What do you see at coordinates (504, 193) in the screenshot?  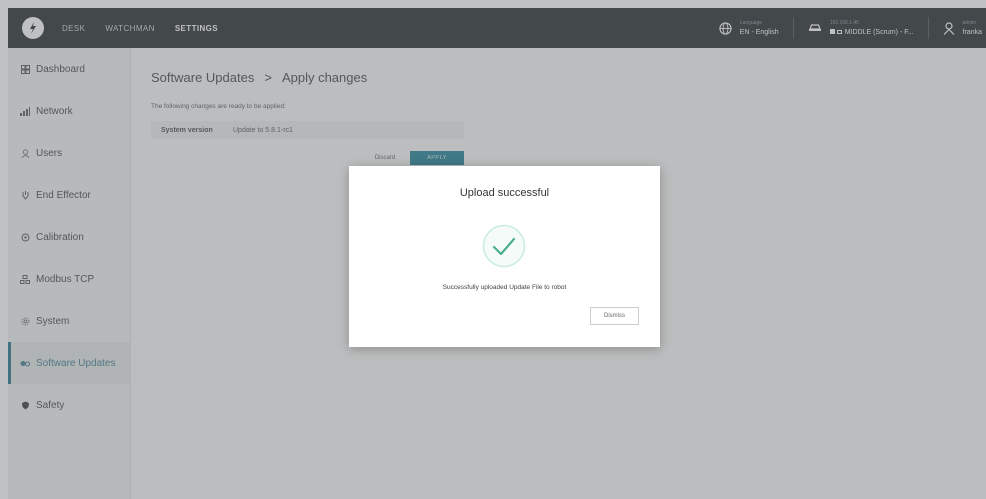 I see `dialog-title: Upload successful` at bounding box center [504, 193].